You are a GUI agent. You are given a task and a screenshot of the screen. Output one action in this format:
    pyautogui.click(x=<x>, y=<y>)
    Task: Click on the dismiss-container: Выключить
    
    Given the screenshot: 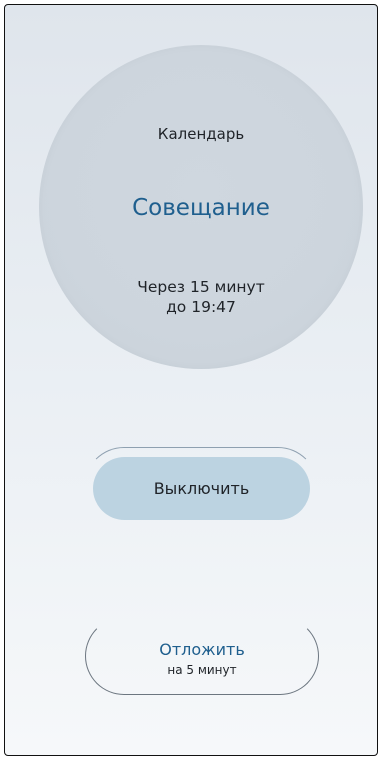 What is the action you would take?
    pyautogui.click(x=201, y=487)
    